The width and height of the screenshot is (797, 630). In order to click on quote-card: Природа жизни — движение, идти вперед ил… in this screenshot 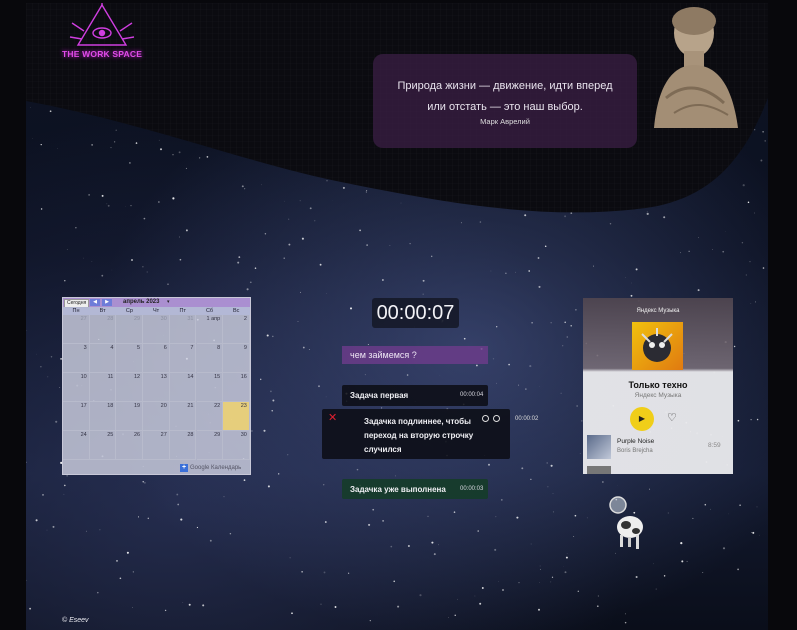, I will do `click(505, 101)`.